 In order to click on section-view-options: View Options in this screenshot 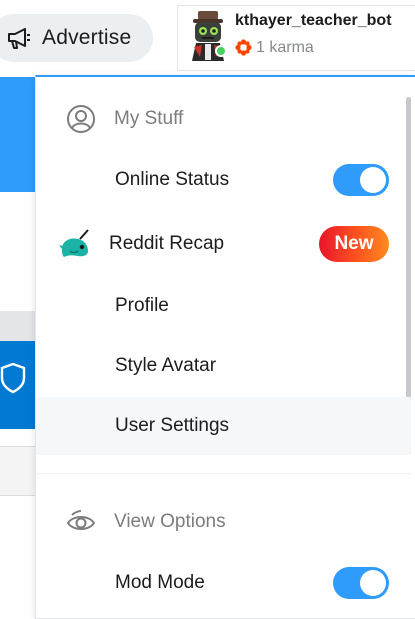, I will do `click(146, 522)`.